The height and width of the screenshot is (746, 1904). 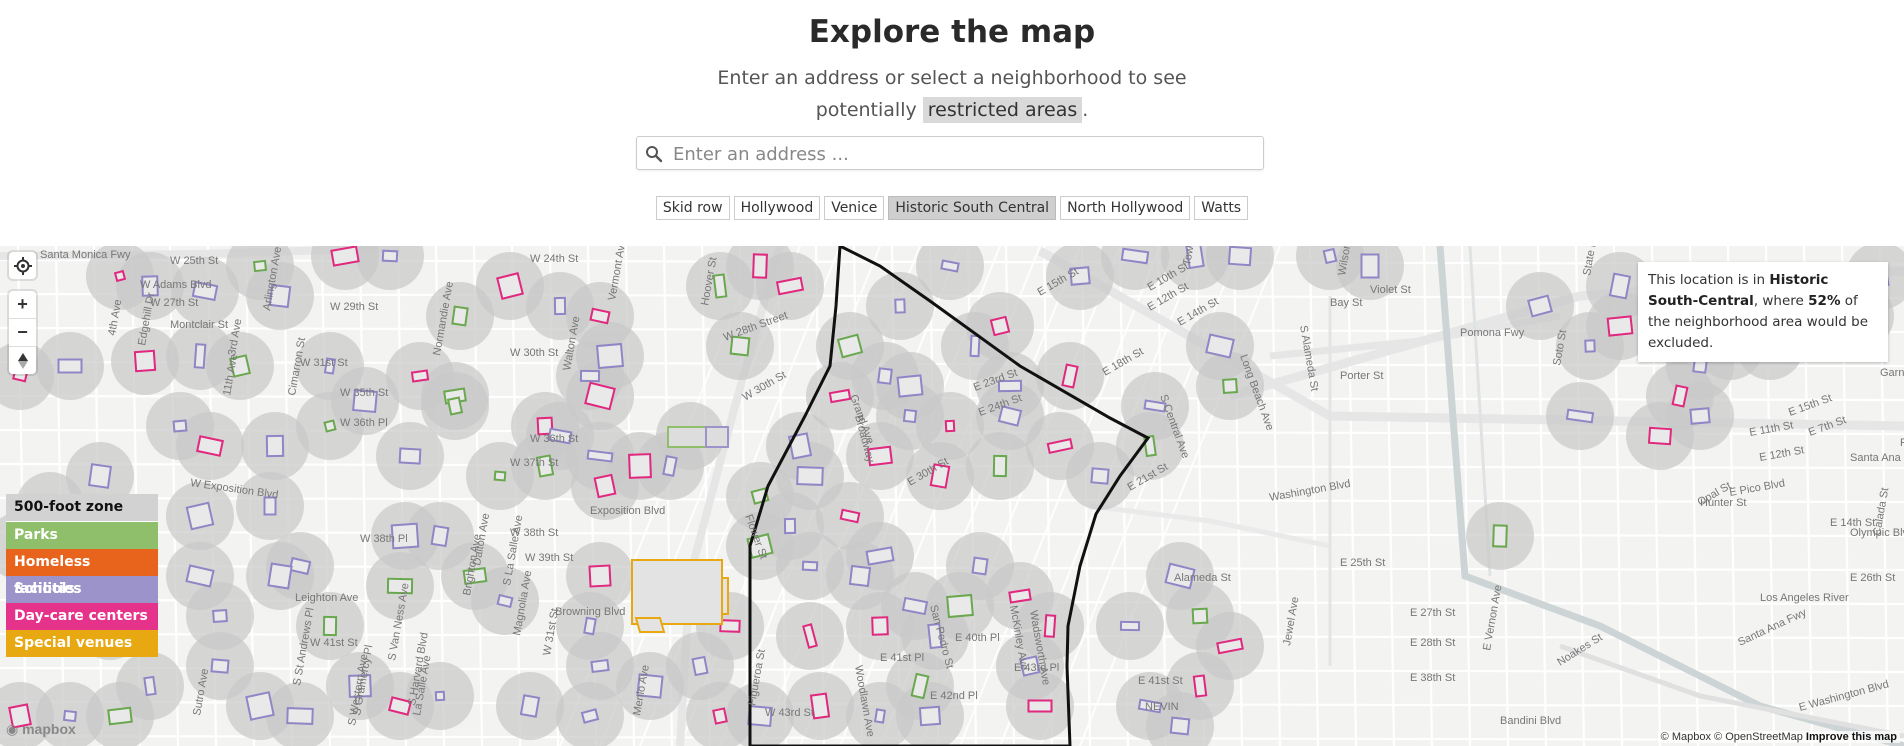 I want to click on svg-text: Bandini Blvd, so click(x=1530, y=721).